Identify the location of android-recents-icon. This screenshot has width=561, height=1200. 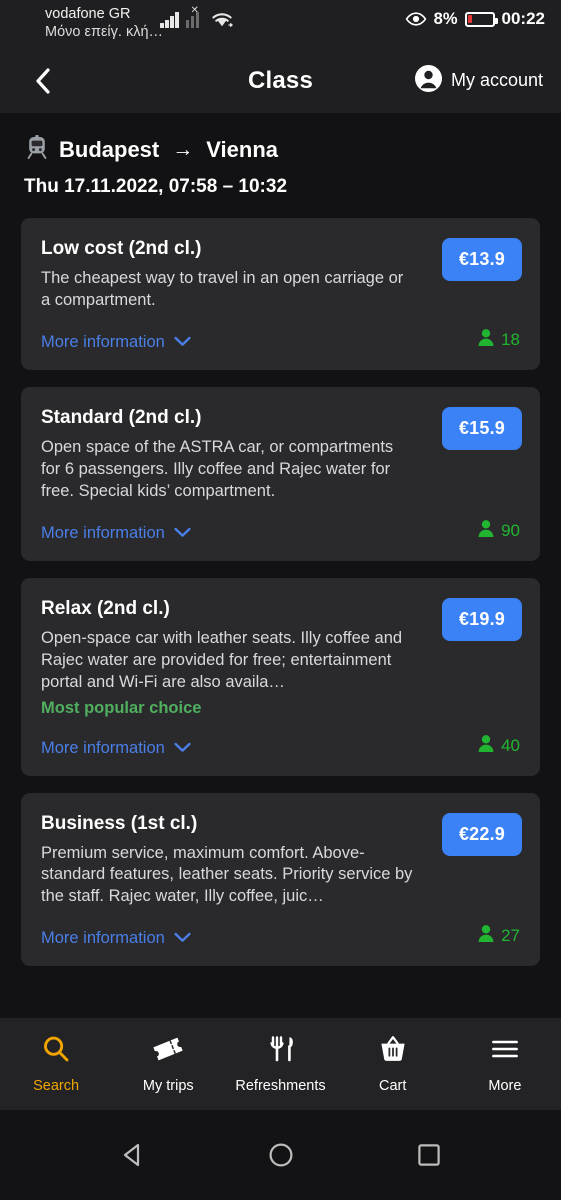
(429, 1155).